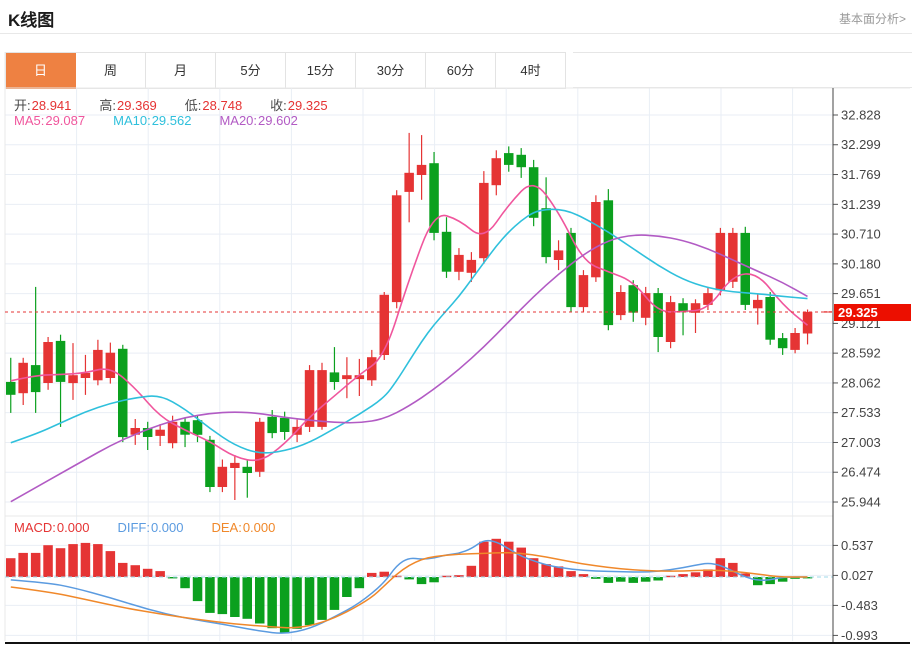  I want to click on legend-label: MA5:, so click(29, 120).